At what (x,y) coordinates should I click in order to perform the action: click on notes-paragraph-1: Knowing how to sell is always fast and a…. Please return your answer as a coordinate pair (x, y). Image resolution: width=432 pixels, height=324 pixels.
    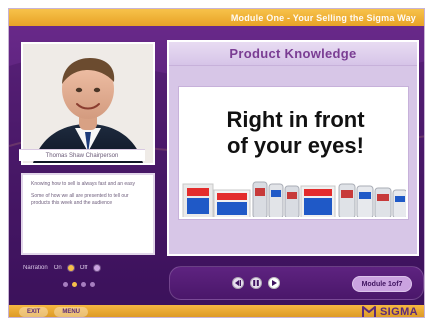
    Looking at the image, I should click on (83, 184).